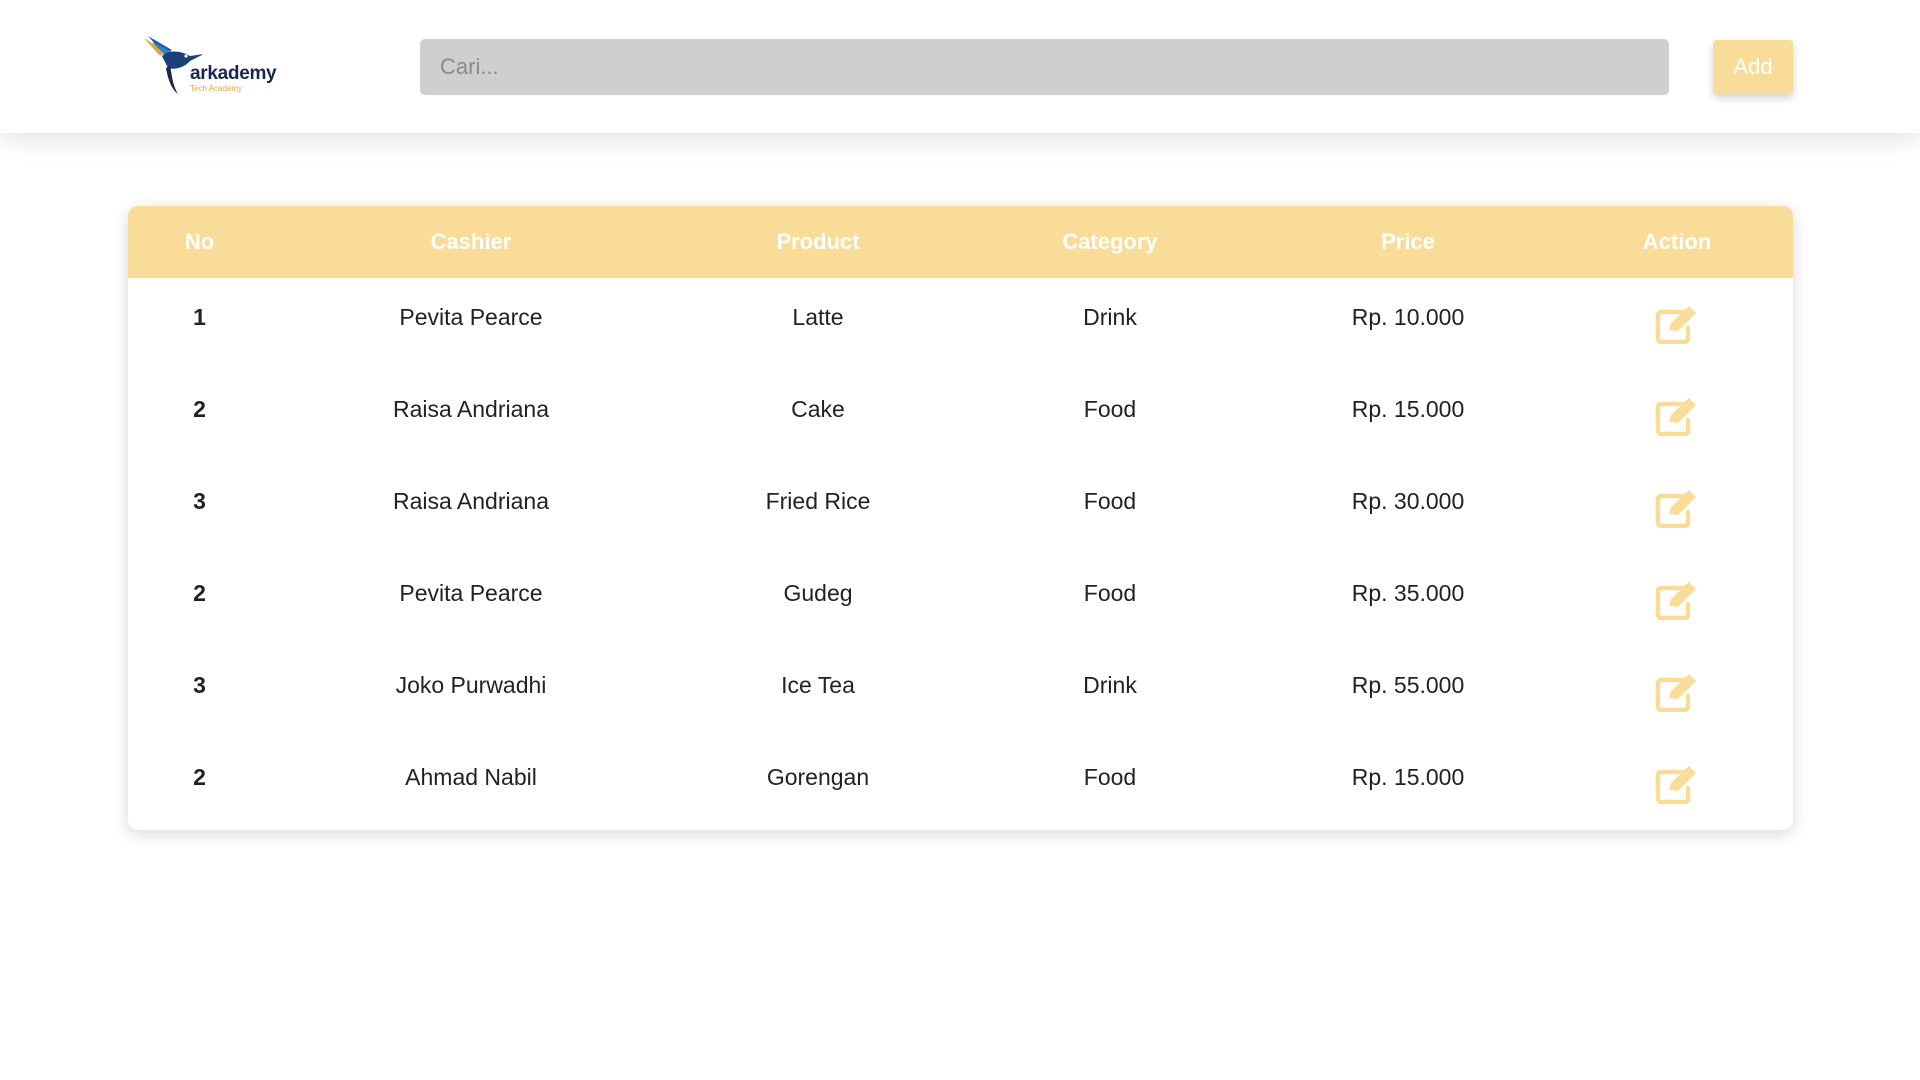  I want to click on table-row: 2 Pevita Pearce Gudeg Food Rp. 35.000, so click(960, 600).